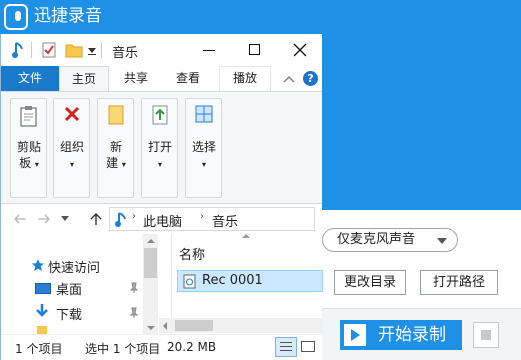 This screenshot has height=360, width=521. I want to click on breadcrumb-this-pc: 此电脑, so click(162, 220).